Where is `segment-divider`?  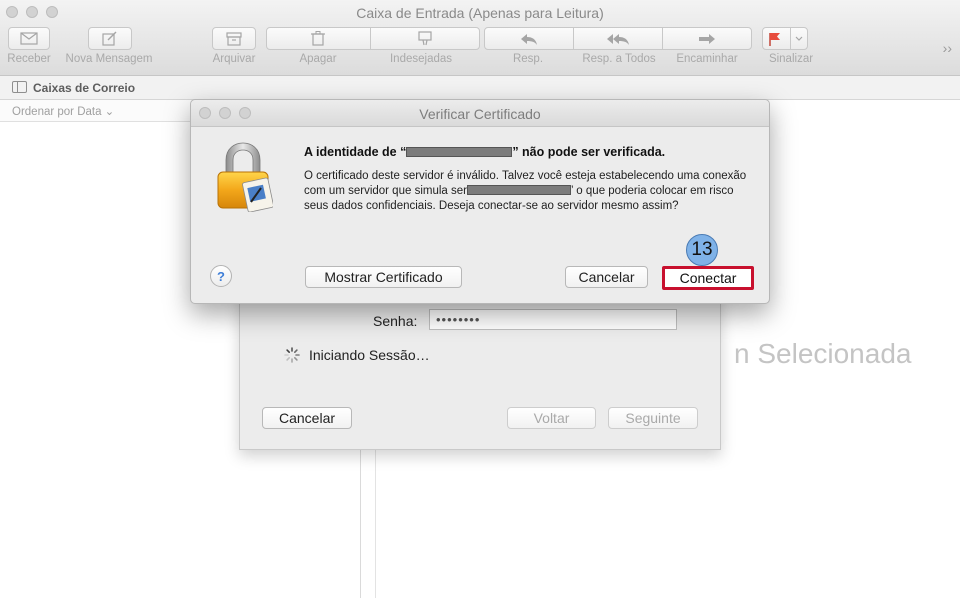 segment-divider is located at coordinates (790, 38).